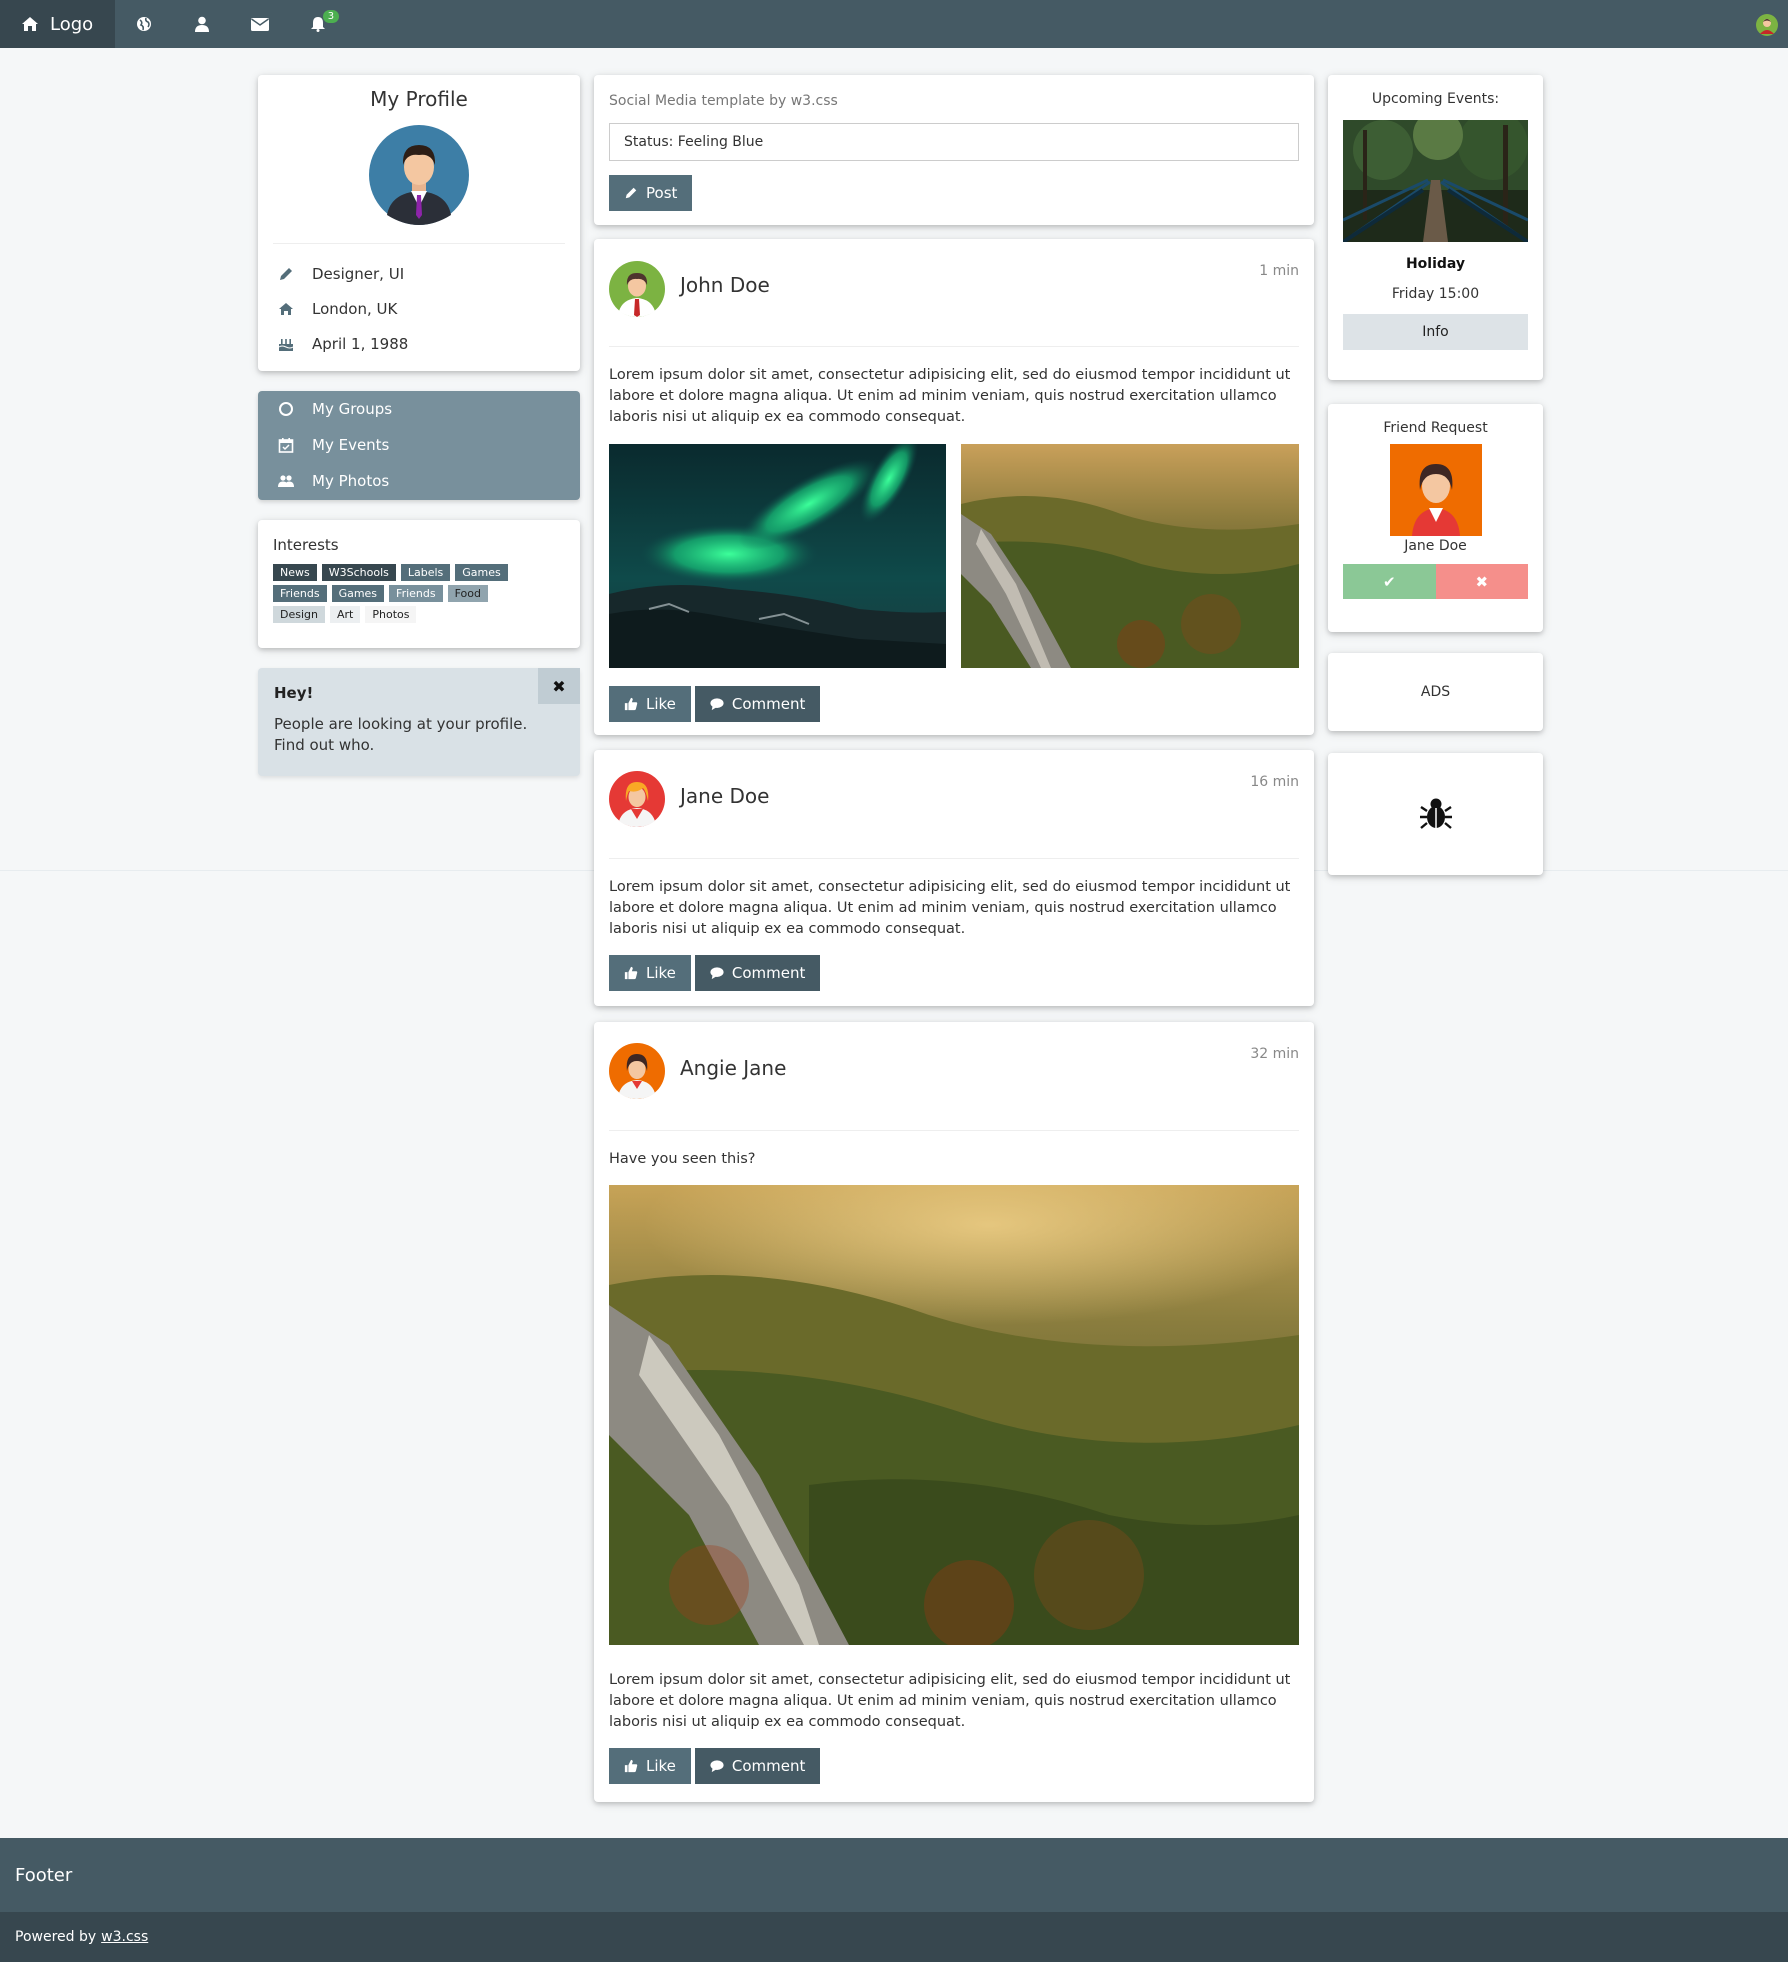 This screenshot has width=1788, height=1962. What do you see at coordinates (360, 343) in the screenshot?
I see `profile-birthday: April 1, 1988` at bounding box center [360, 343].